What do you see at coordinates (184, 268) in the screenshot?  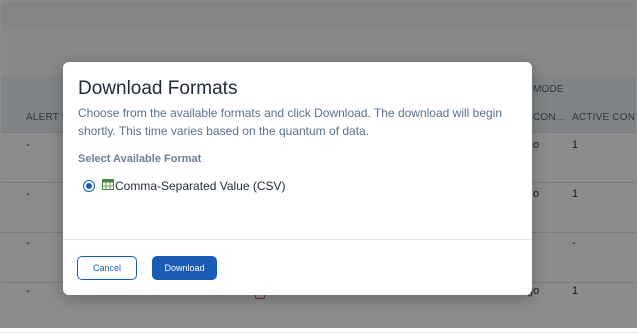 I see `download-button: Download` at bounding box center [184, 268].